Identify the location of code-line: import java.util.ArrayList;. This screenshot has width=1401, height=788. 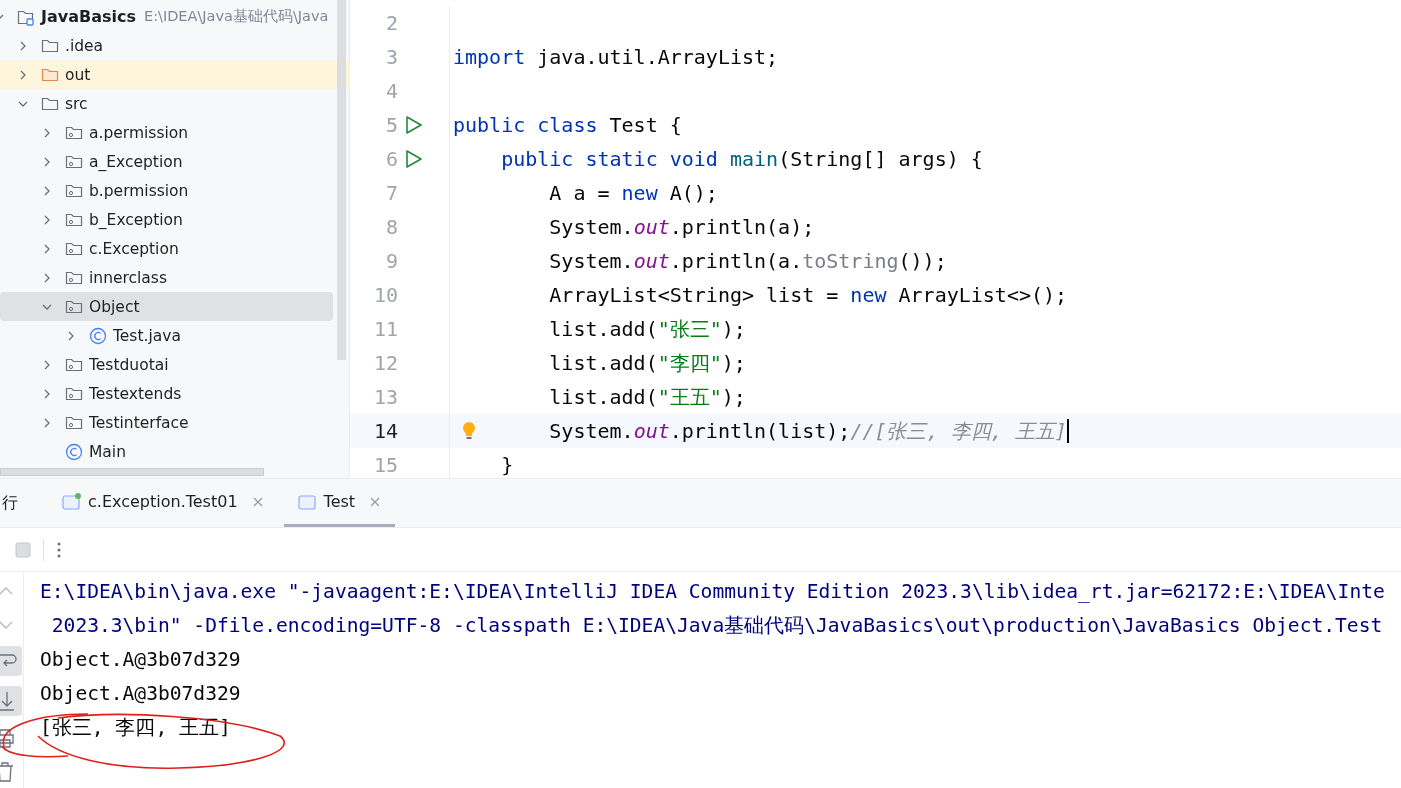
(615, 57).